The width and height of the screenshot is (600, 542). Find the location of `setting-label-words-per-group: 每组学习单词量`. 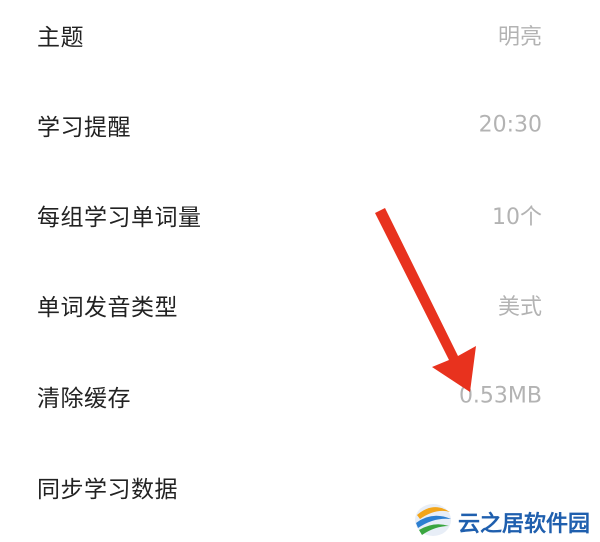

setting-label-words-per-group: 每组学习单词量 is located at coordinates (119, 218).